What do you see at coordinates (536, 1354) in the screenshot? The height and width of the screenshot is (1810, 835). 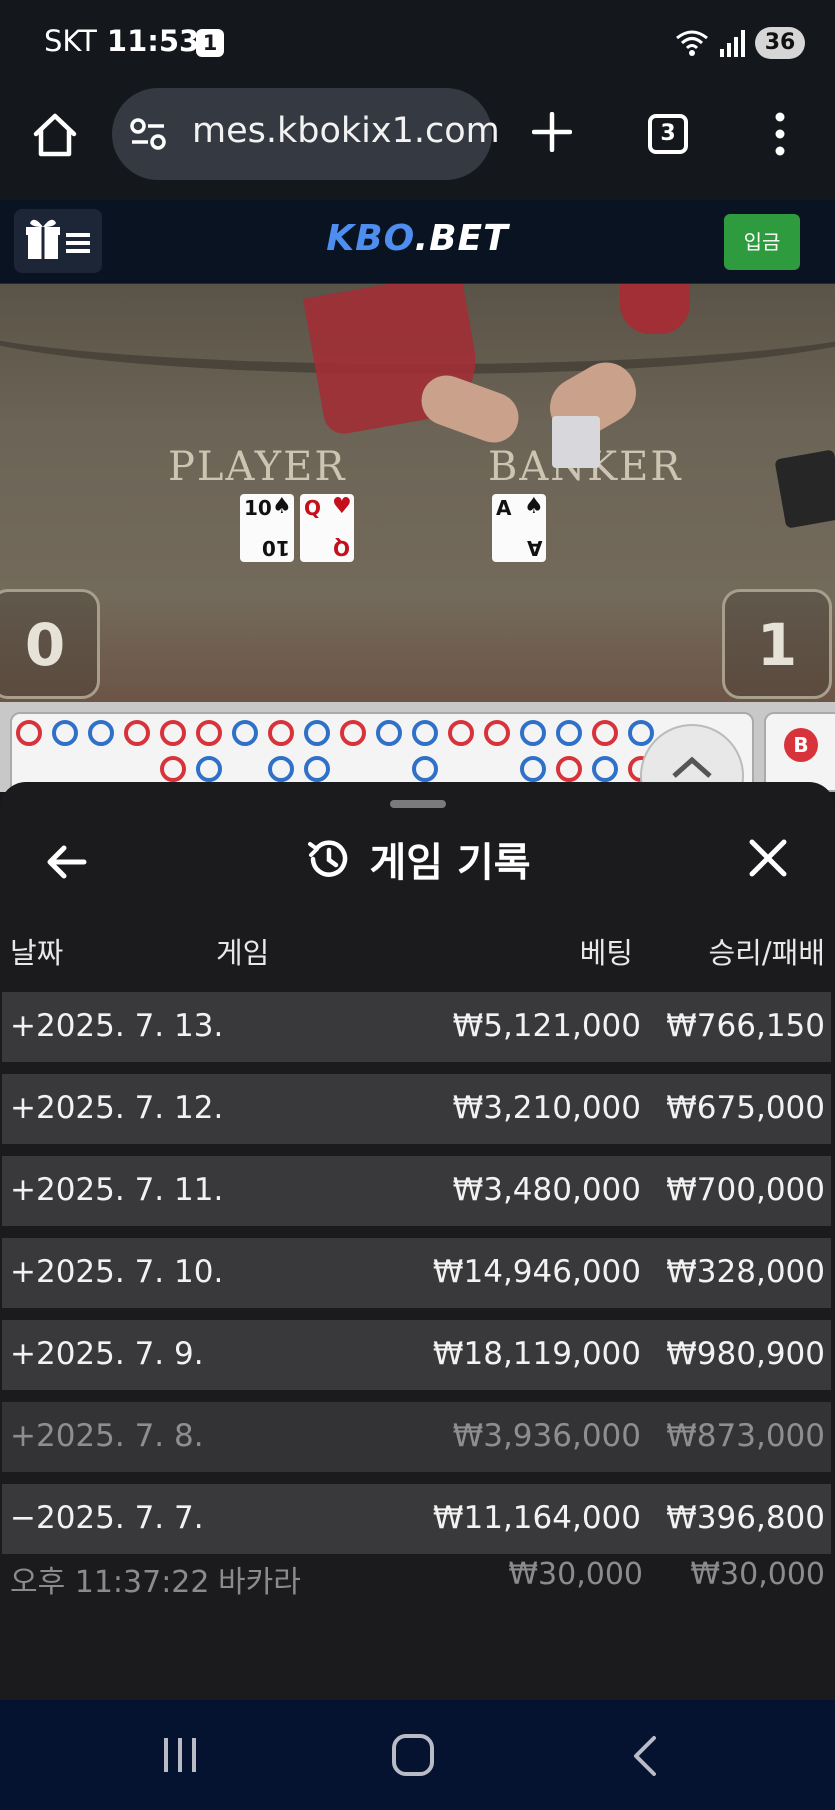 I see `row-bet: ₩18,119,000` at bounding box center [536, 1354].